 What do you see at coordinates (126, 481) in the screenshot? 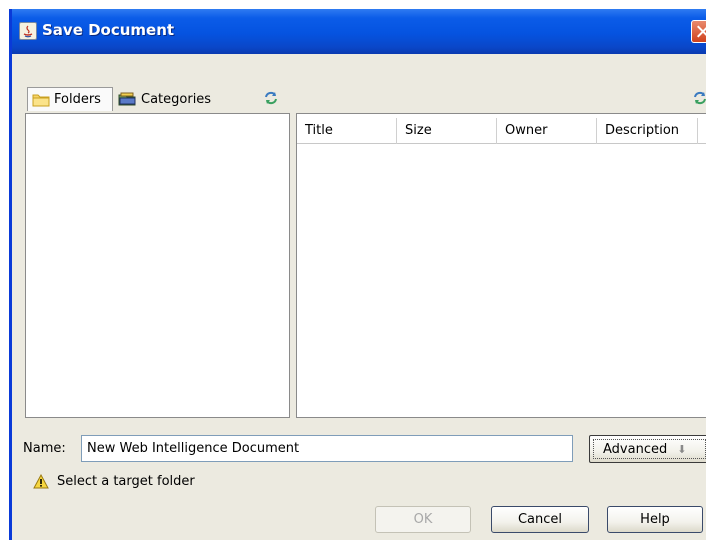
I see `status-text: Select a target folder` at bounding box center [126, 481].